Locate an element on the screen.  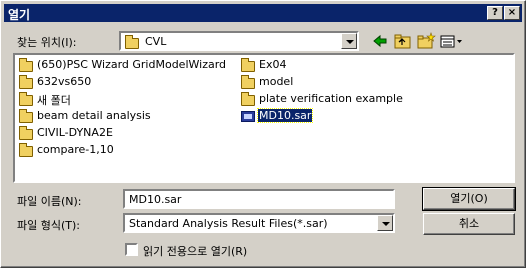
back-arrow-icon is located at coordinates (380, 41).